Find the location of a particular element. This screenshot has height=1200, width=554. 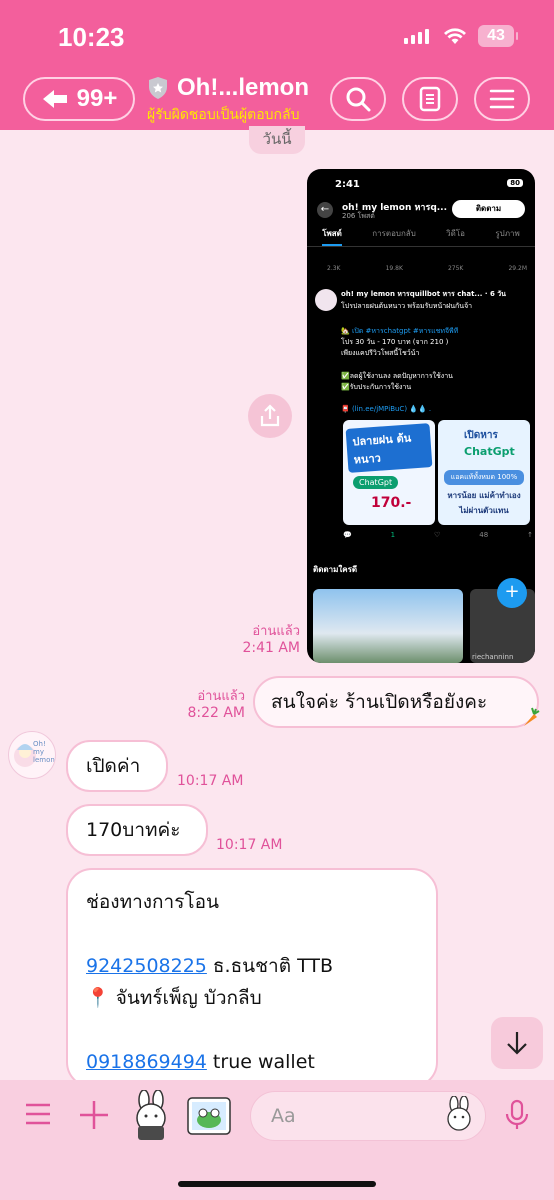

notes-icon is located at coordinates (430, 99).